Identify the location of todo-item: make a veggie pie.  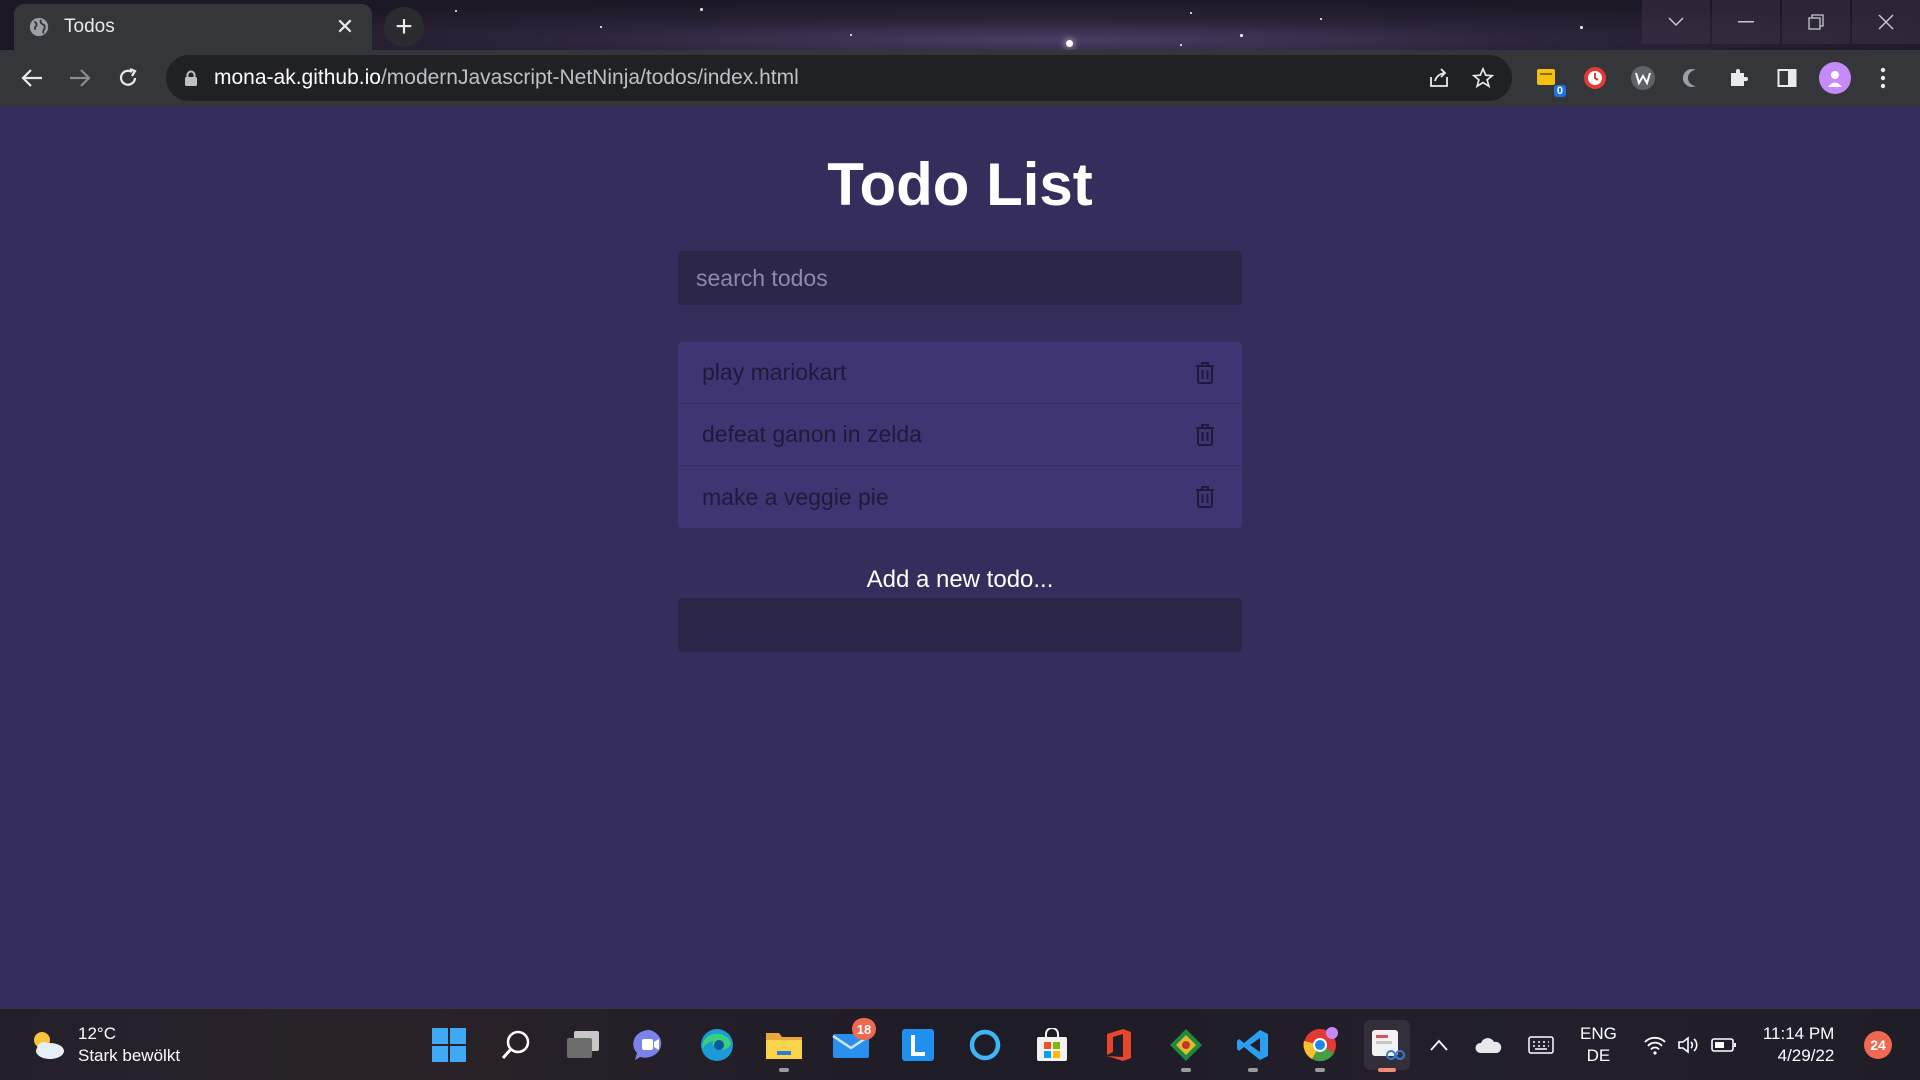
(960, 497).